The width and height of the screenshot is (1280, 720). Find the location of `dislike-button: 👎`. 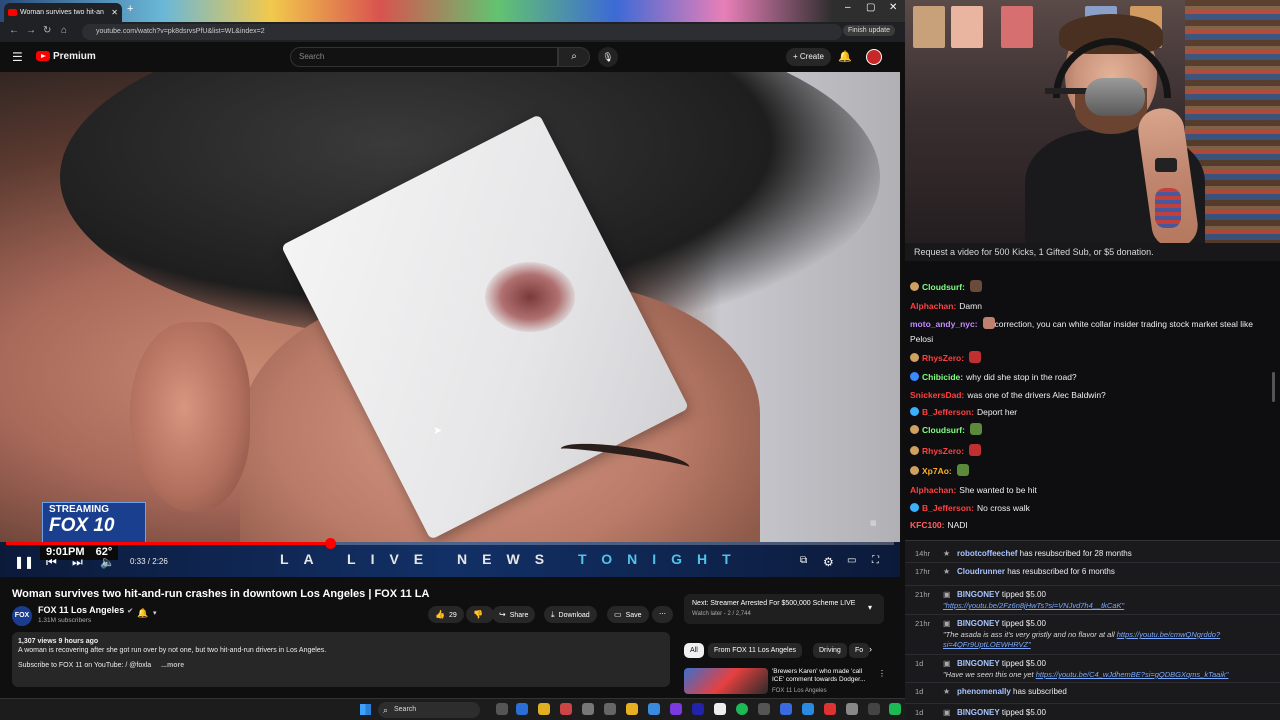

dislike-button: 👎 is located at coordinates (480, 614).